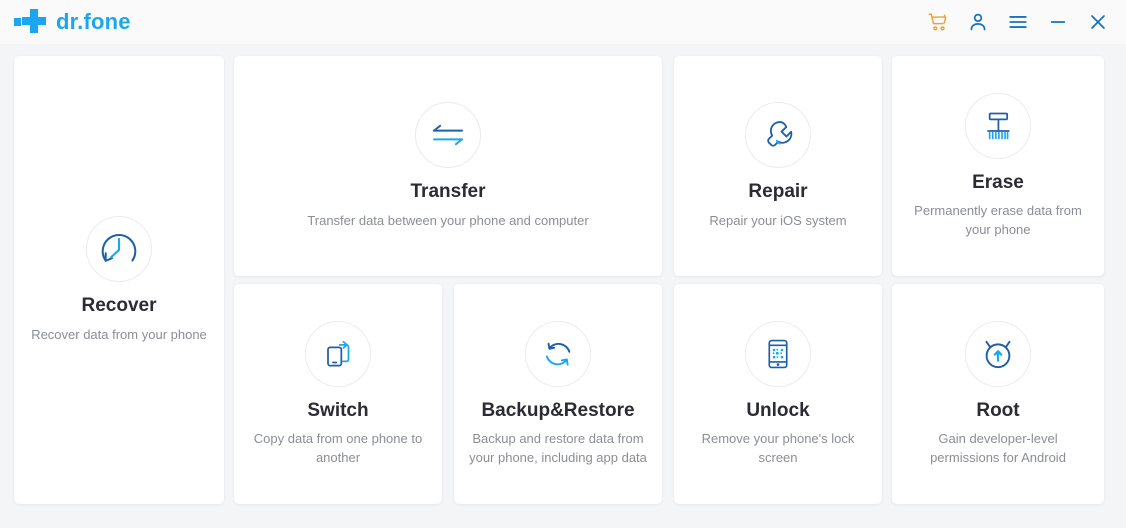  I want to click on card-description: Repair your iOS system, so click(778, 220).